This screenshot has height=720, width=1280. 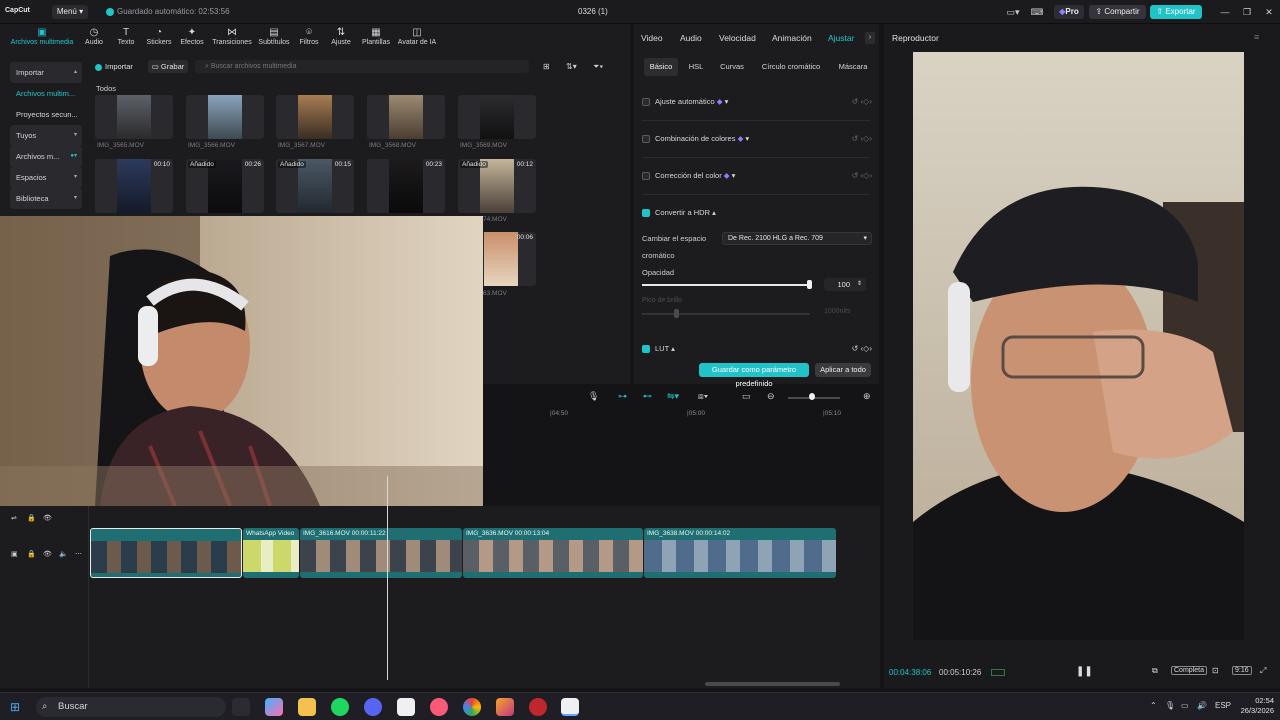 I want to click on tab-ai-avatar: ◫ Avatar de IA, so click(x=417, y=36).